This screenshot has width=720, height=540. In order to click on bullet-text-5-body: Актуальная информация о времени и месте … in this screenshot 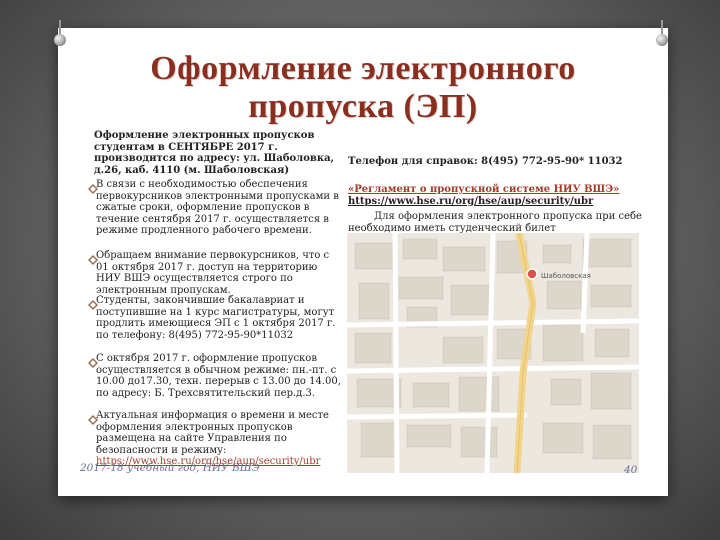, I will do `click(212, 433)`.